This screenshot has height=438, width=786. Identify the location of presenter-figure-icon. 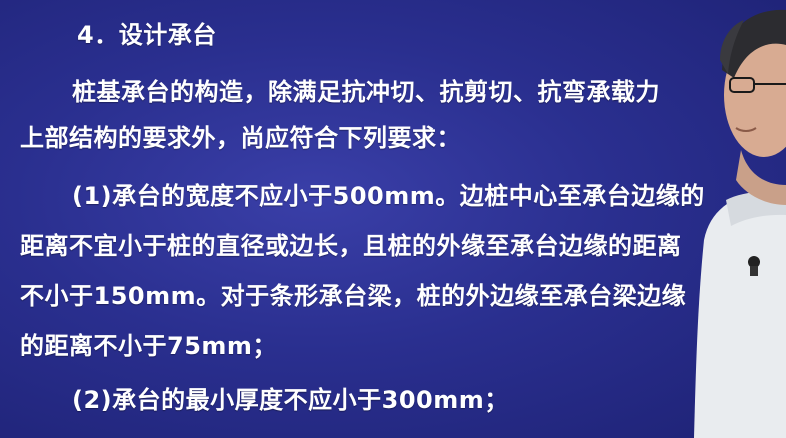
(736, 219).